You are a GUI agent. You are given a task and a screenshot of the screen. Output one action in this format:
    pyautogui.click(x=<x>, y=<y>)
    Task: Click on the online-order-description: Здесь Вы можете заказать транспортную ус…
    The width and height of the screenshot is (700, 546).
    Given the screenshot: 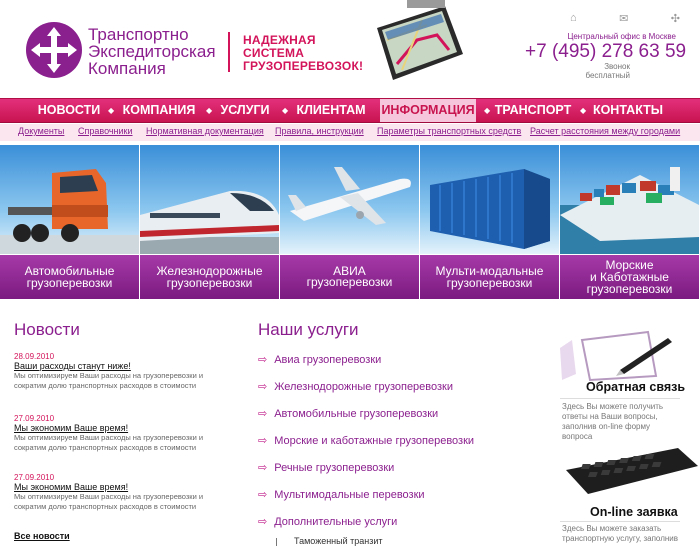 What is the action you would take?
    pyautogui.click(x=620, y=533)
    